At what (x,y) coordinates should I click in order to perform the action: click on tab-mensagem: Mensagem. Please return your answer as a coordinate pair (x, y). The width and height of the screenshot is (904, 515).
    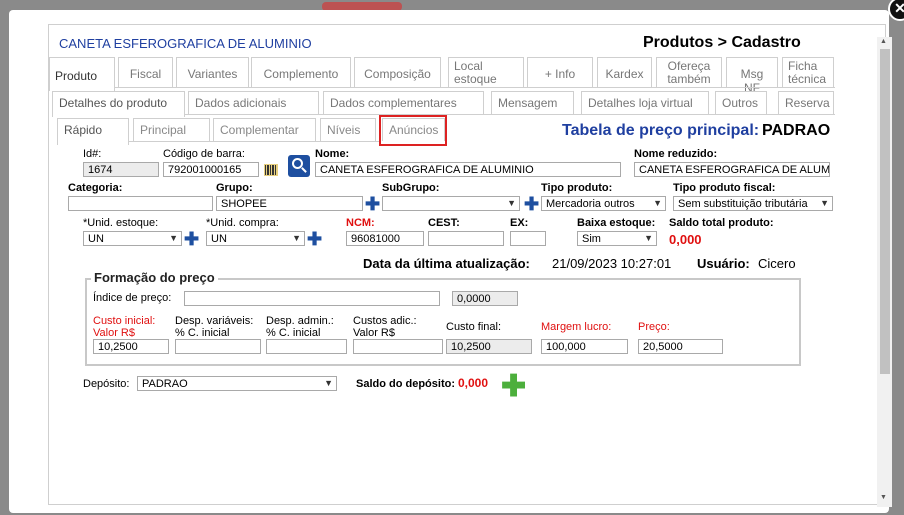
    Looking at the image, I should click on (532, 102).